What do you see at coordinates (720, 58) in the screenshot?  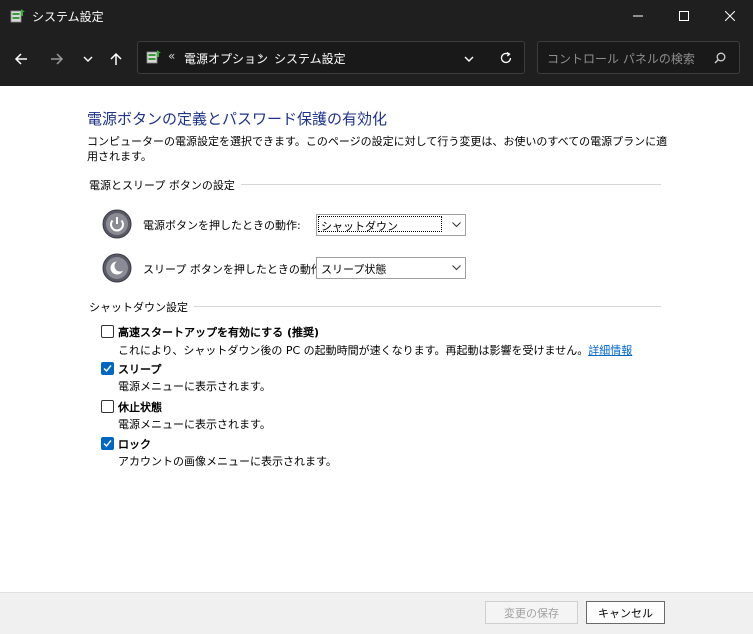 I see `search-icon` at bounding box center [720, 58].